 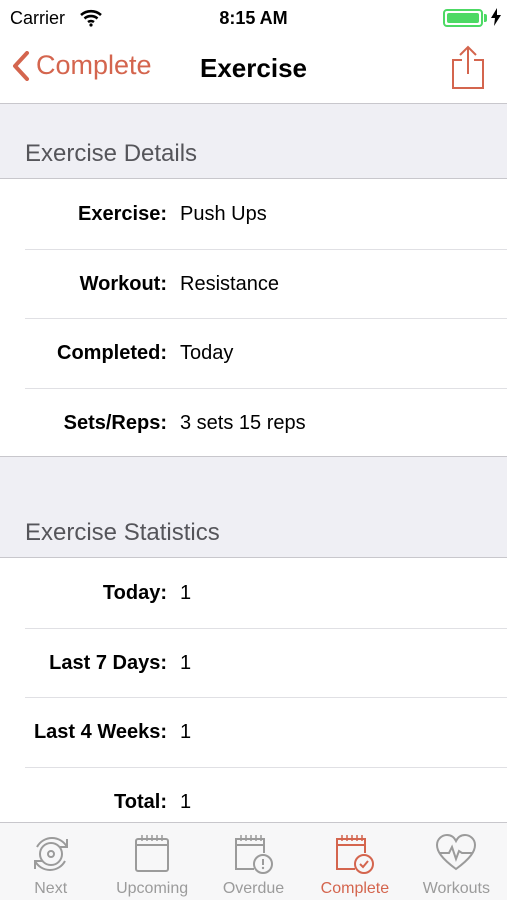 What do you see at coordinates (115, 422) in the screenshot?
I see `row-key: Sets/Reps:` at bounding box center [115, 422].